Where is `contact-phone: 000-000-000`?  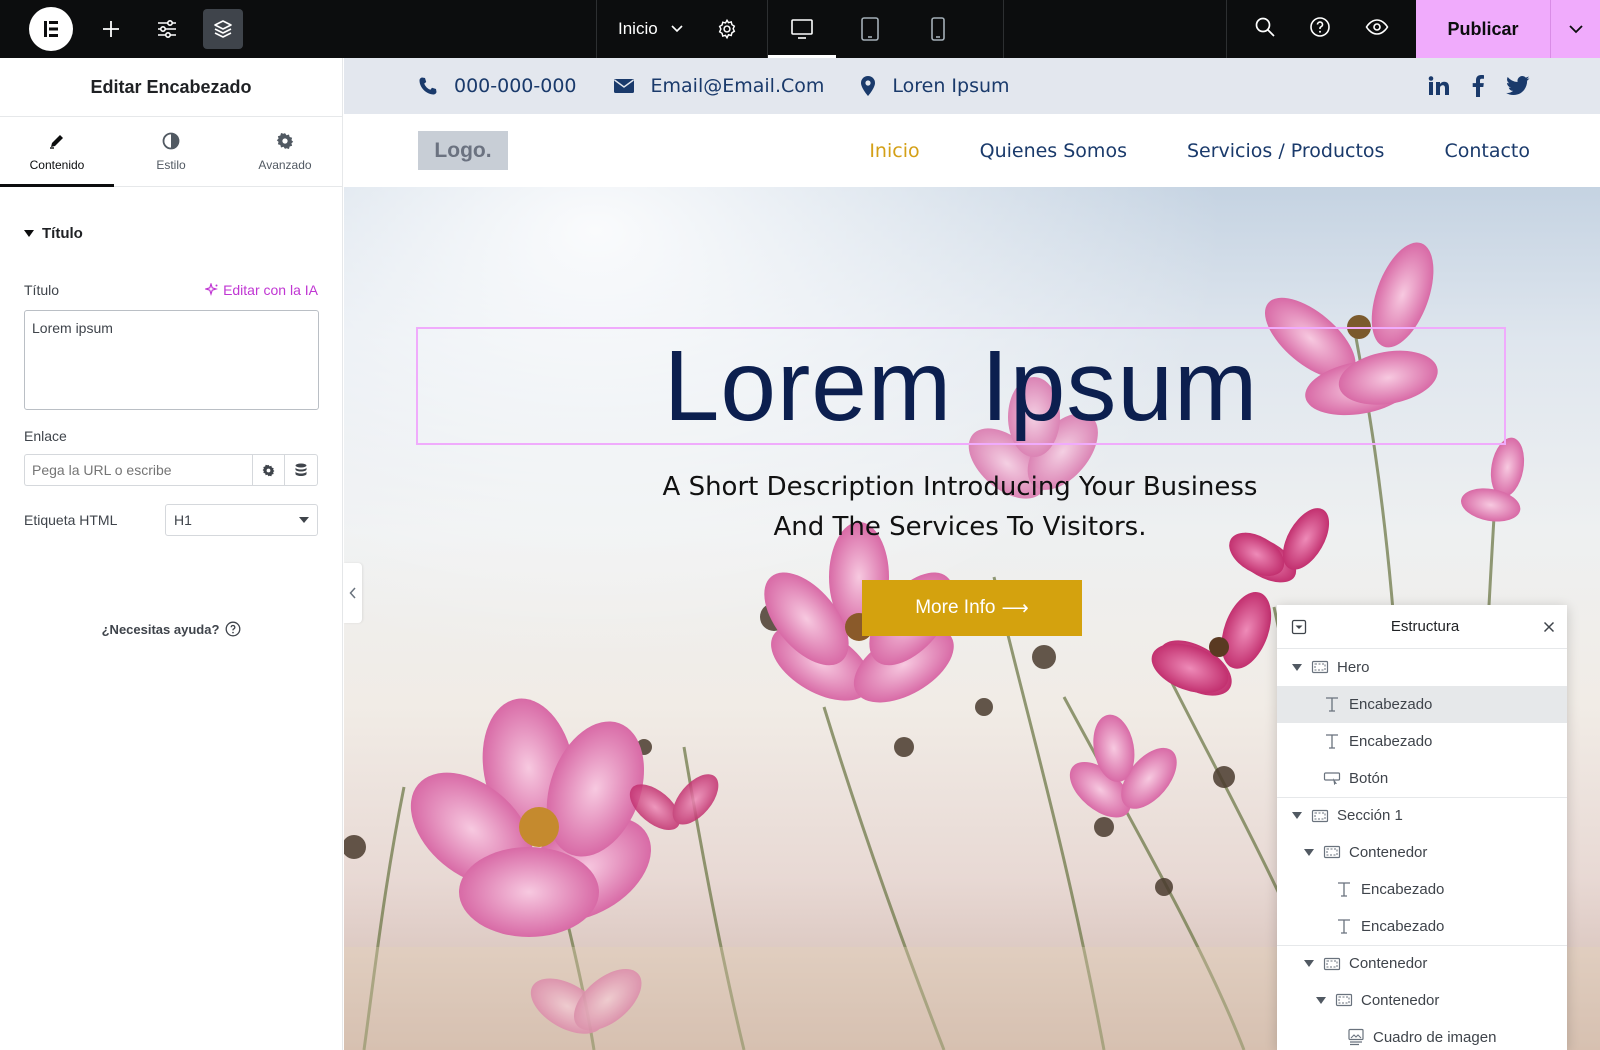
contact-phone: 000-000-000 is located at coordinates (497, 86).